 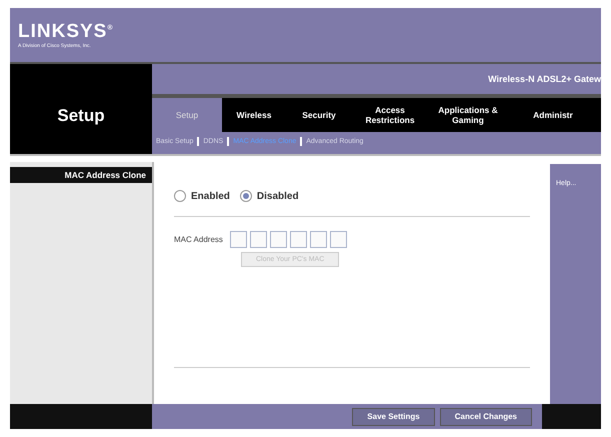 I want to click on save-settings-button: Save Settings, so click(x=393, y=417).